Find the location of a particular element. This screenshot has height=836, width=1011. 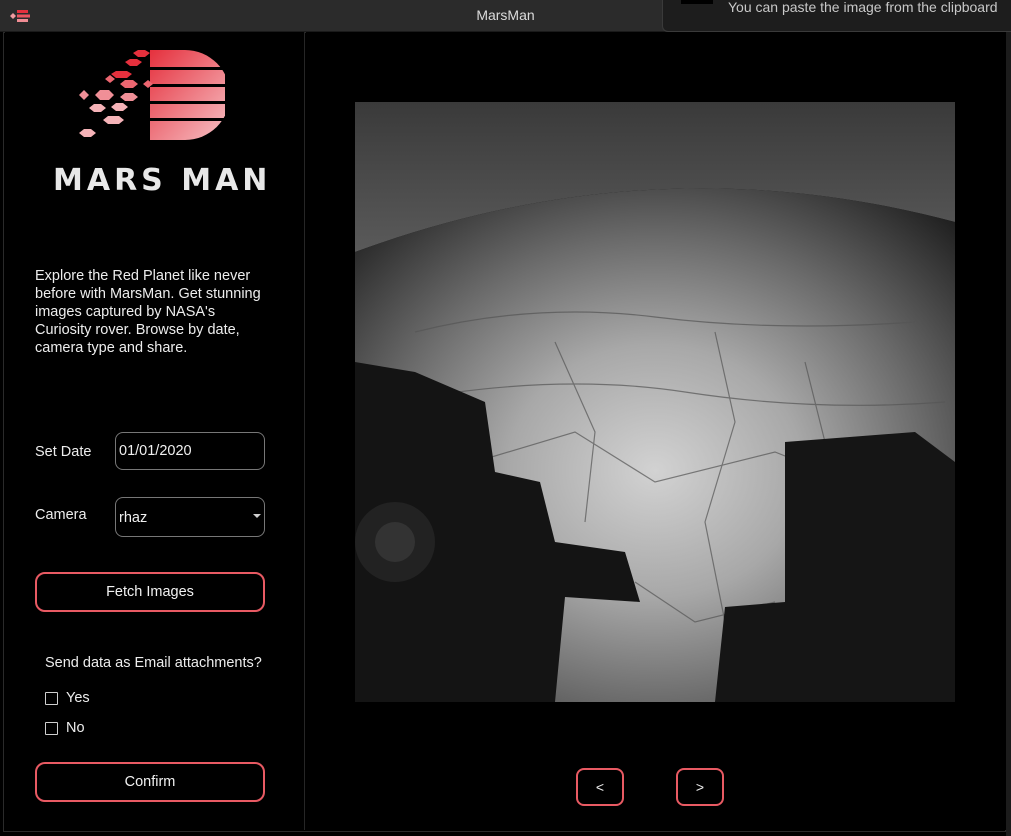

no-label: No is located at coordinates (75, 728).